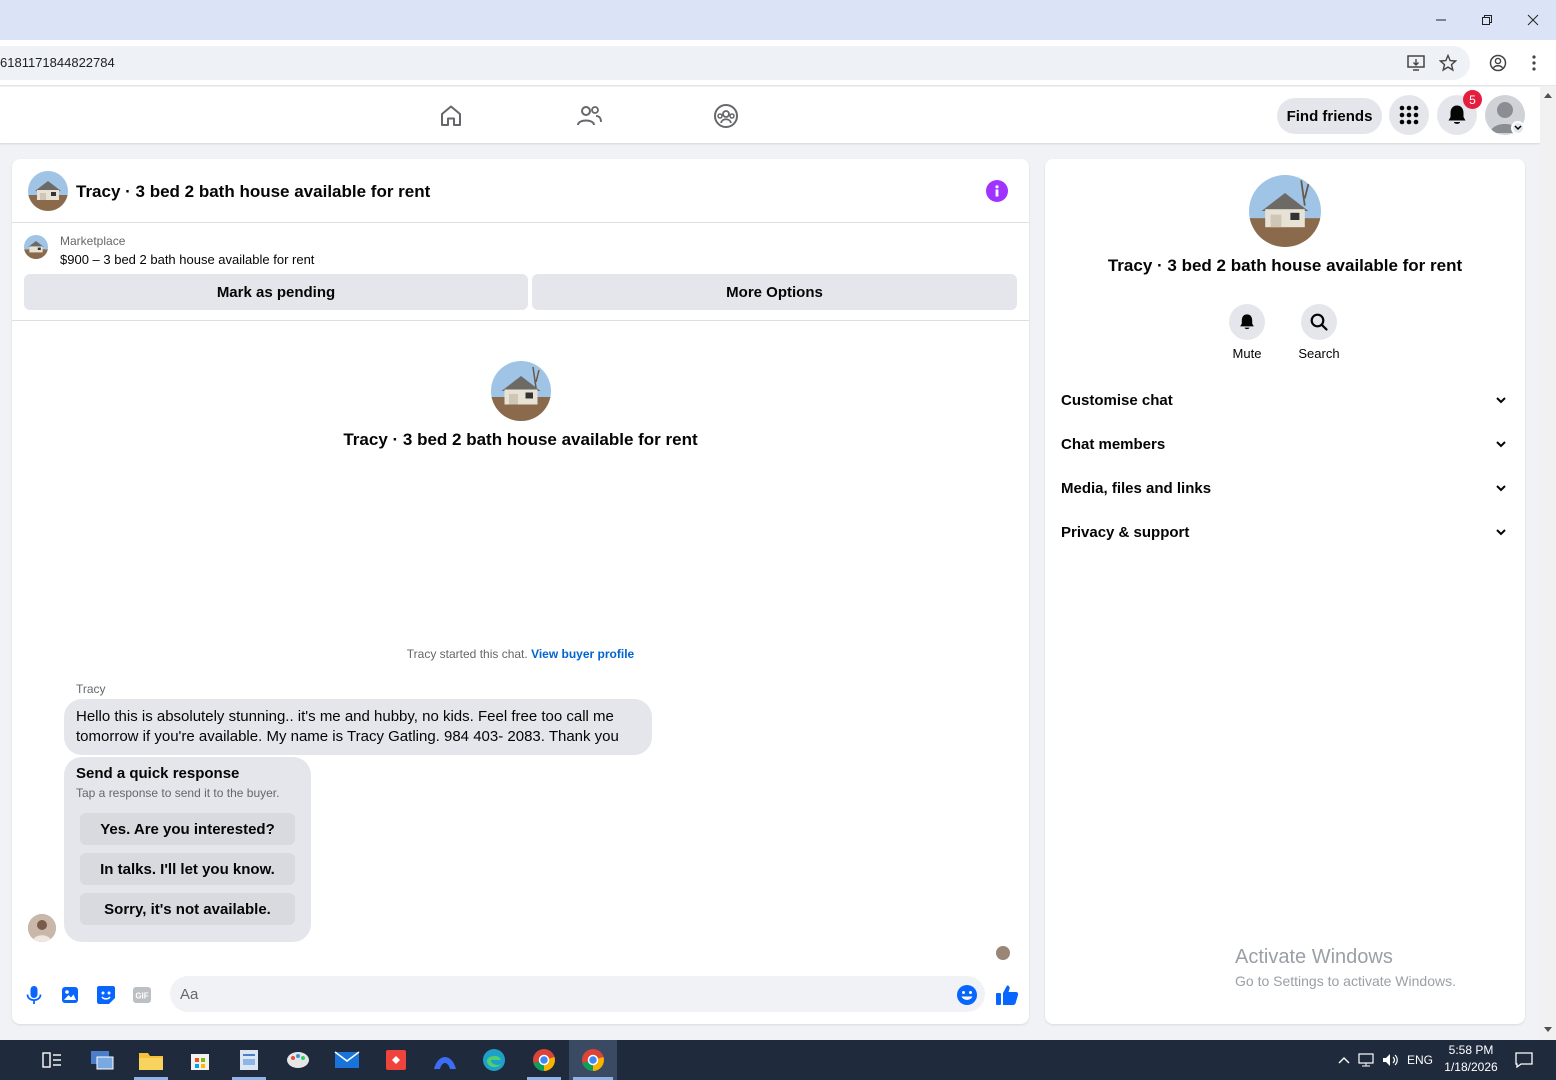 This screenshot has width=1556, height=1080. What do you see at coordinates (1471, 1058) in the screenshot?
I see `clock: 5:58 PM 1/18/2026` at bounding box center [1471, 1058].